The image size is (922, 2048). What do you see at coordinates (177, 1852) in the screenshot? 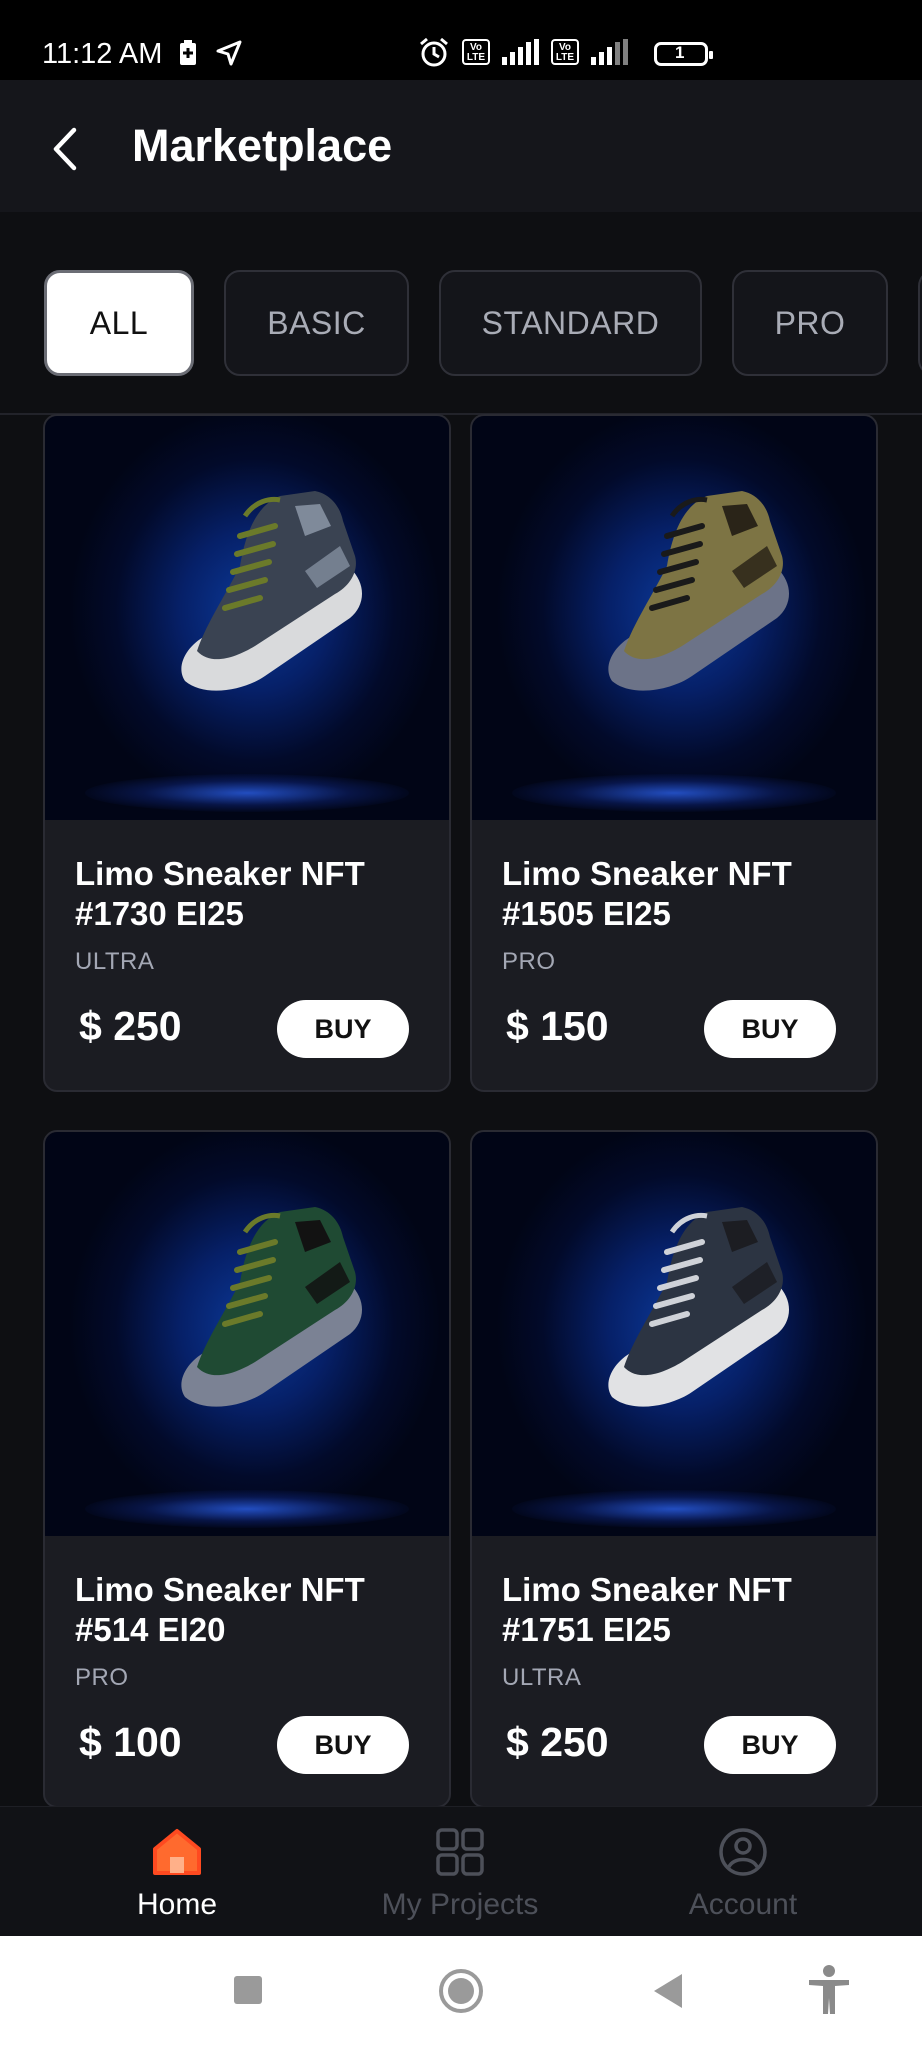
I see `home-icon` at bounding box center [177, 1852].